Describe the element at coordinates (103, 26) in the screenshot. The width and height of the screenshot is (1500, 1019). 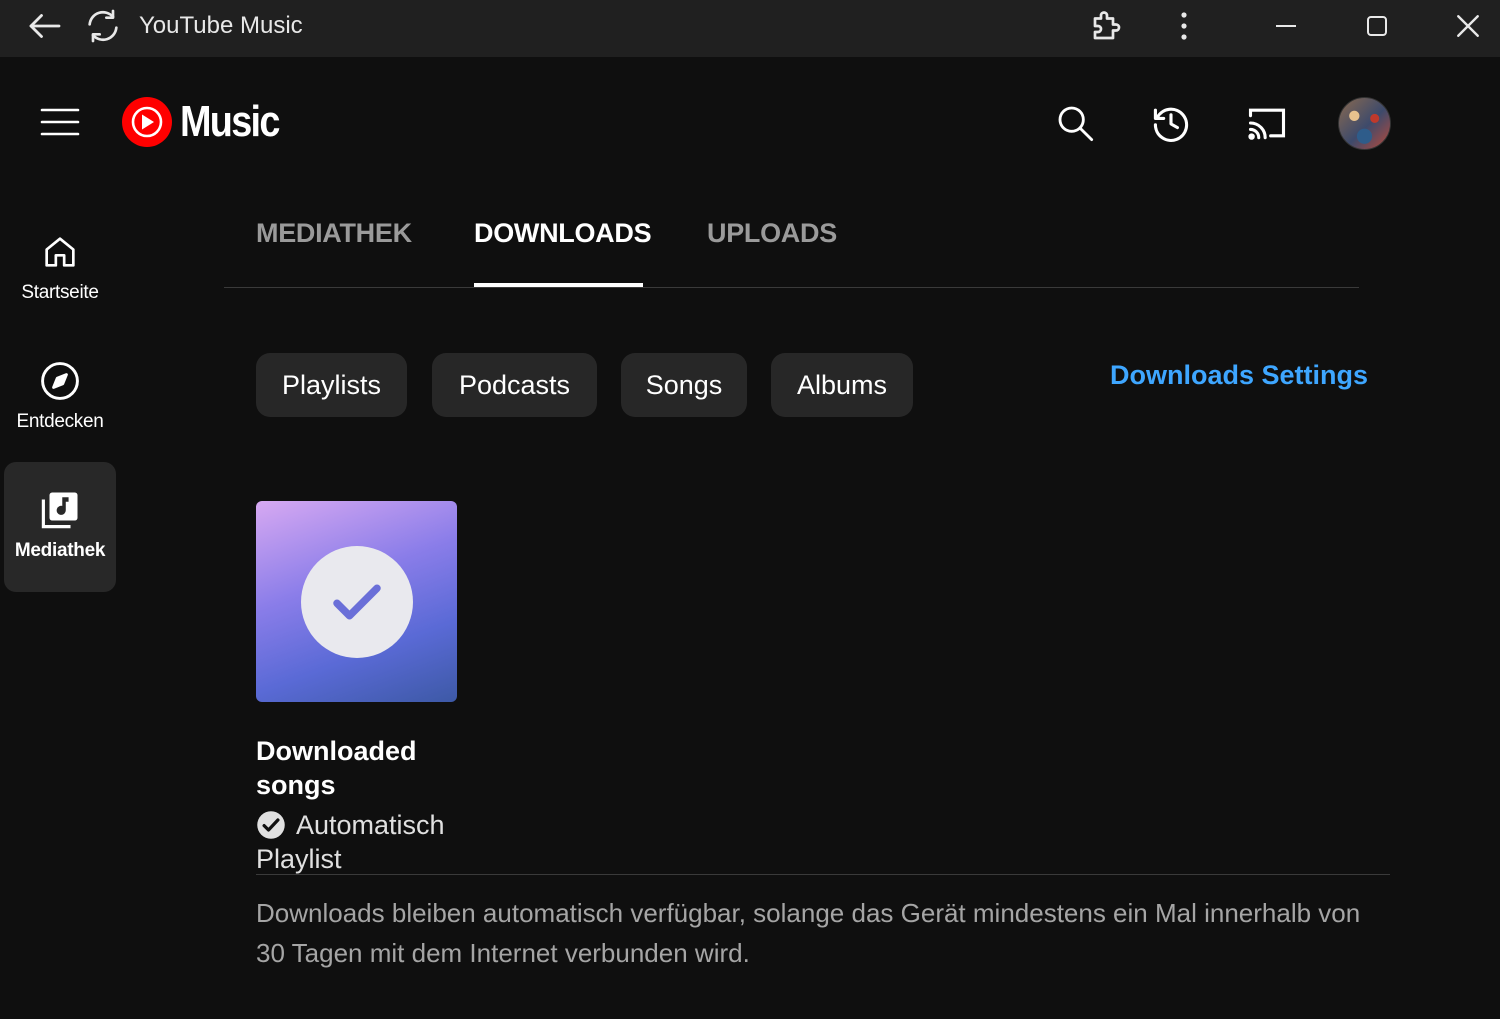
I see `reload-icon` at that location.